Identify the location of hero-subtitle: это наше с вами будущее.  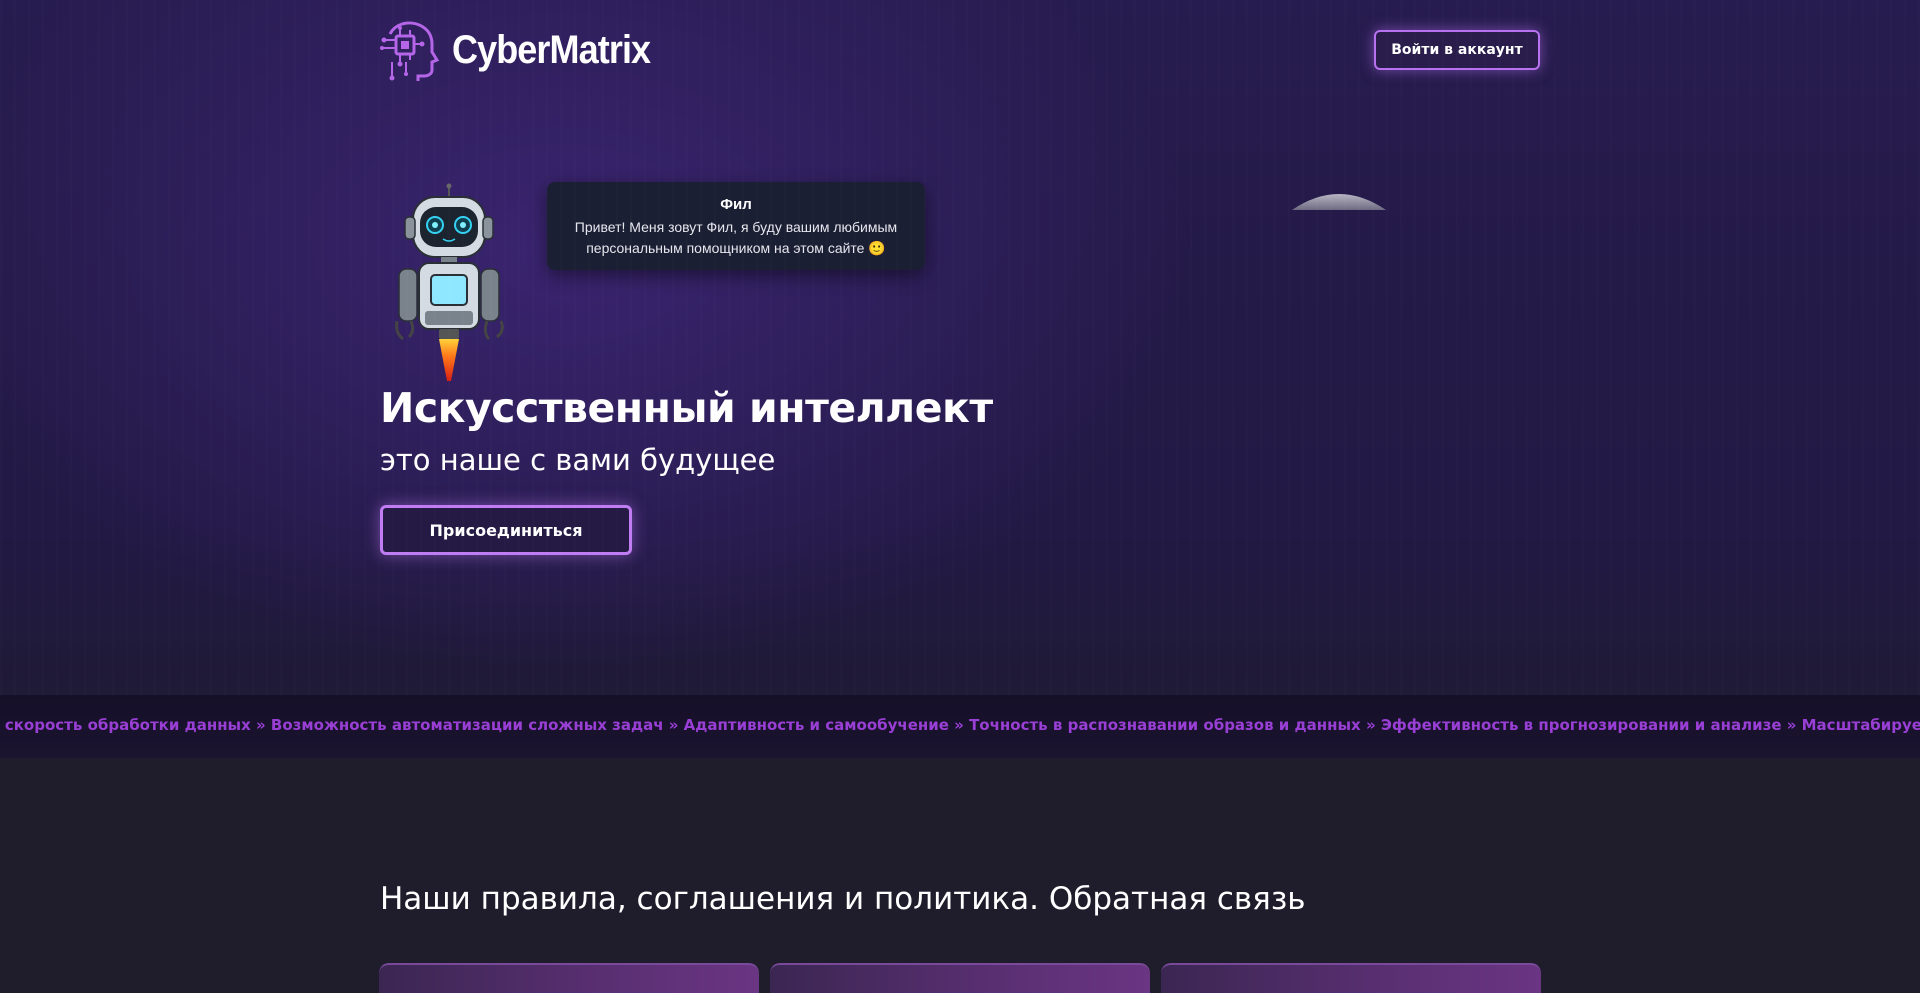
(578, 460).